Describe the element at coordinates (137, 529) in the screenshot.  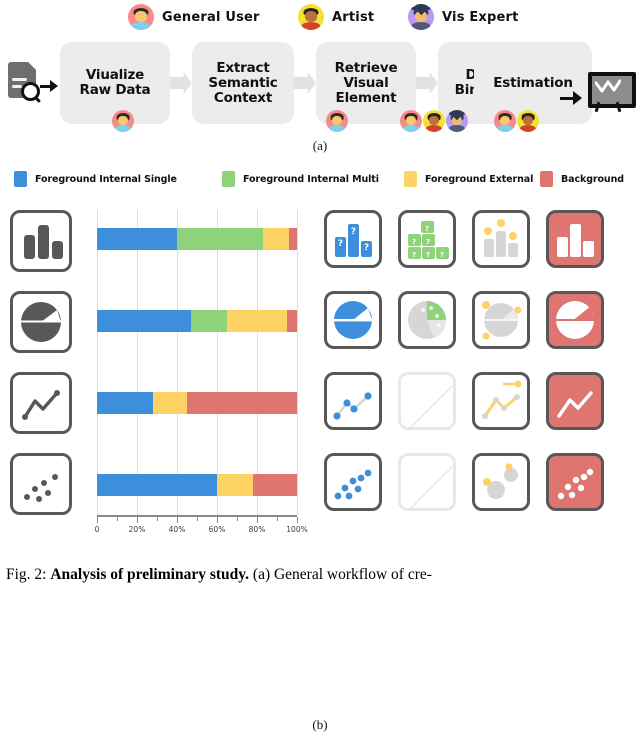
I see `axis-tick-label: 20%` at that location.